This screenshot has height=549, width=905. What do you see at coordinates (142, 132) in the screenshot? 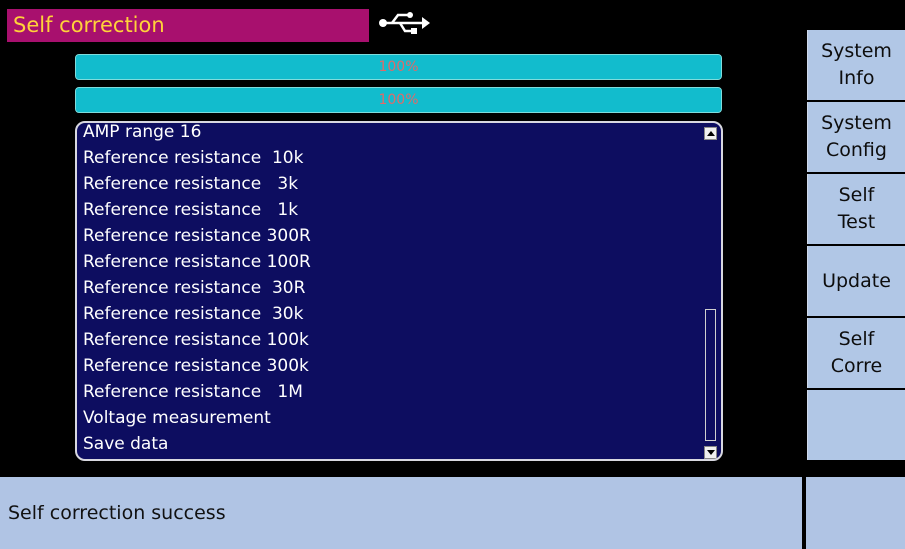
I see `list-item: AMP range 16` at bounding box center [142, 132].